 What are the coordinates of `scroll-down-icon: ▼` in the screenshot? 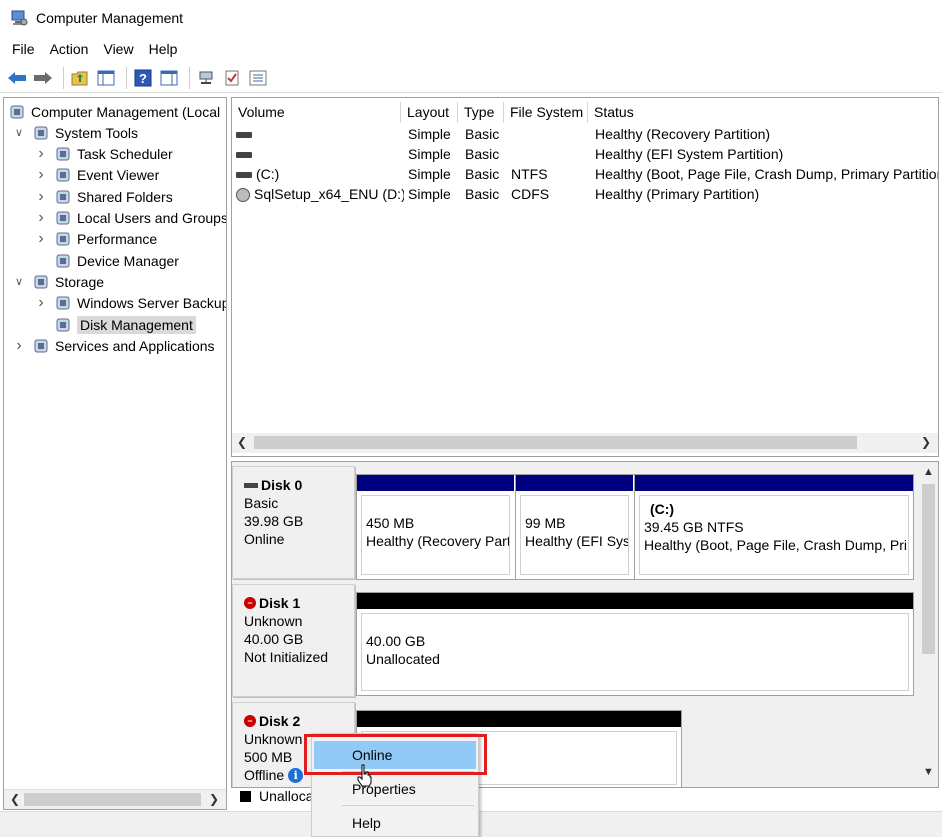 It's located at (928, 772).